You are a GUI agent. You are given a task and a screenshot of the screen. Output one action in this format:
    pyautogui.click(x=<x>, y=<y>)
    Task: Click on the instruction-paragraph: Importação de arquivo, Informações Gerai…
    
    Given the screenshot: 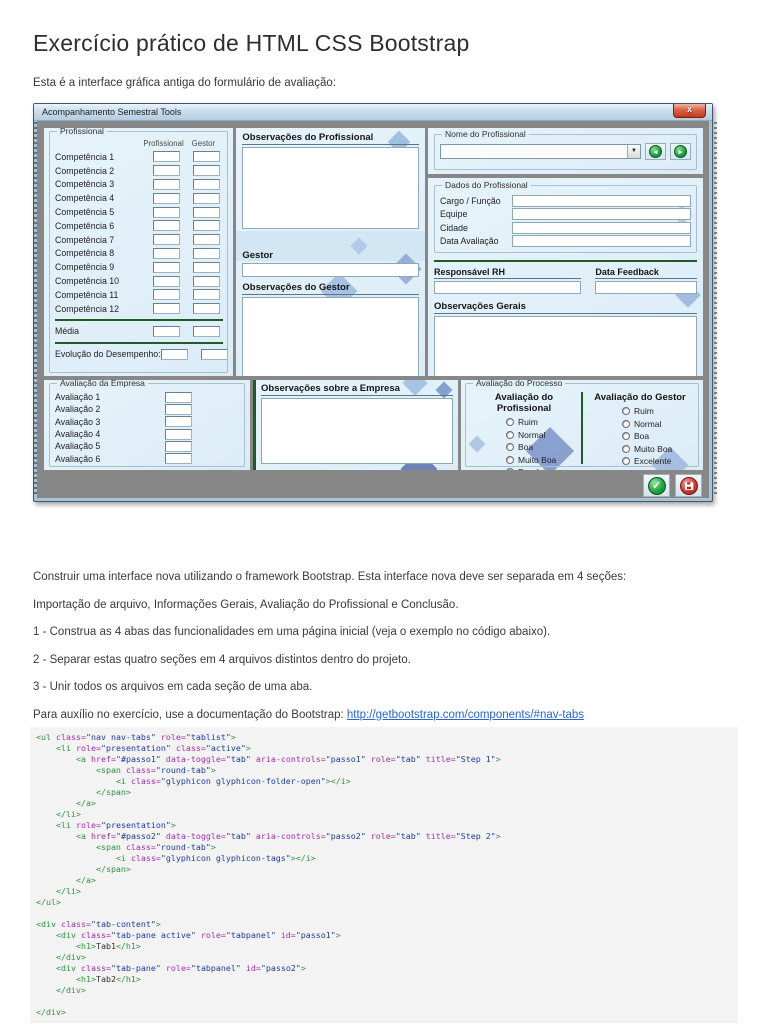 What is the action you would take?
    pyautogui.click(x=246, y=604)
    